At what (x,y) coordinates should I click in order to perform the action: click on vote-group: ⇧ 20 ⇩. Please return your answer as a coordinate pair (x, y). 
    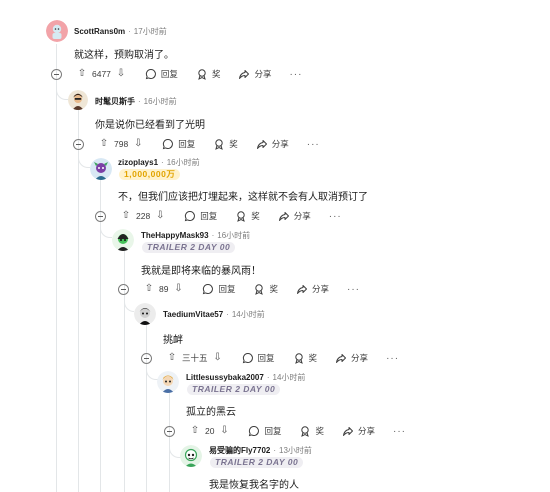
    Looking at the image, I should click on (209, 431).